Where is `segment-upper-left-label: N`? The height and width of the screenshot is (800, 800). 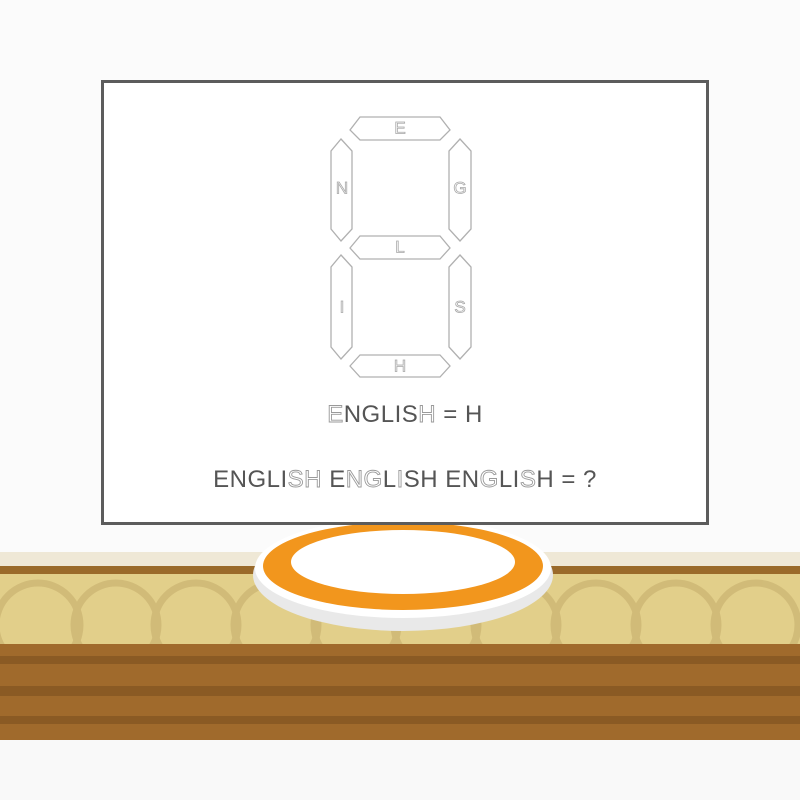 segment-upper-left-label: N is located at coordinates (342, 187).